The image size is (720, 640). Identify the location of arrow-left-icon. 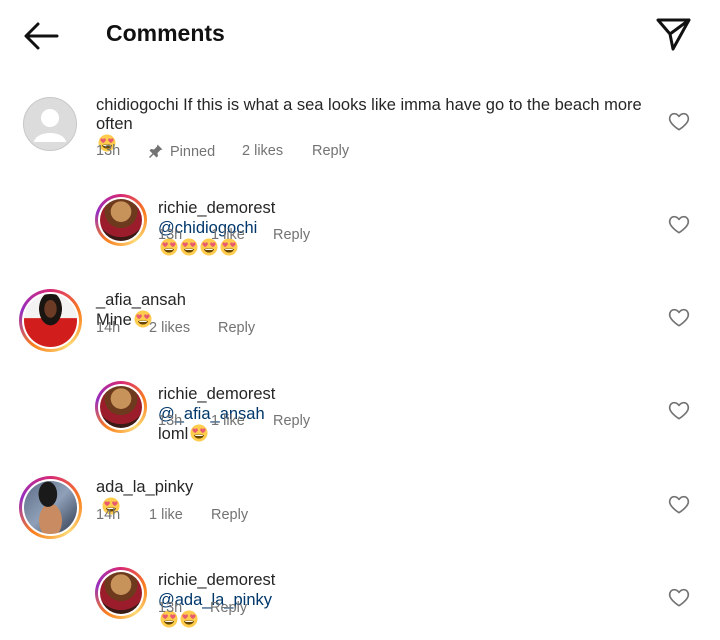
(41, 36).